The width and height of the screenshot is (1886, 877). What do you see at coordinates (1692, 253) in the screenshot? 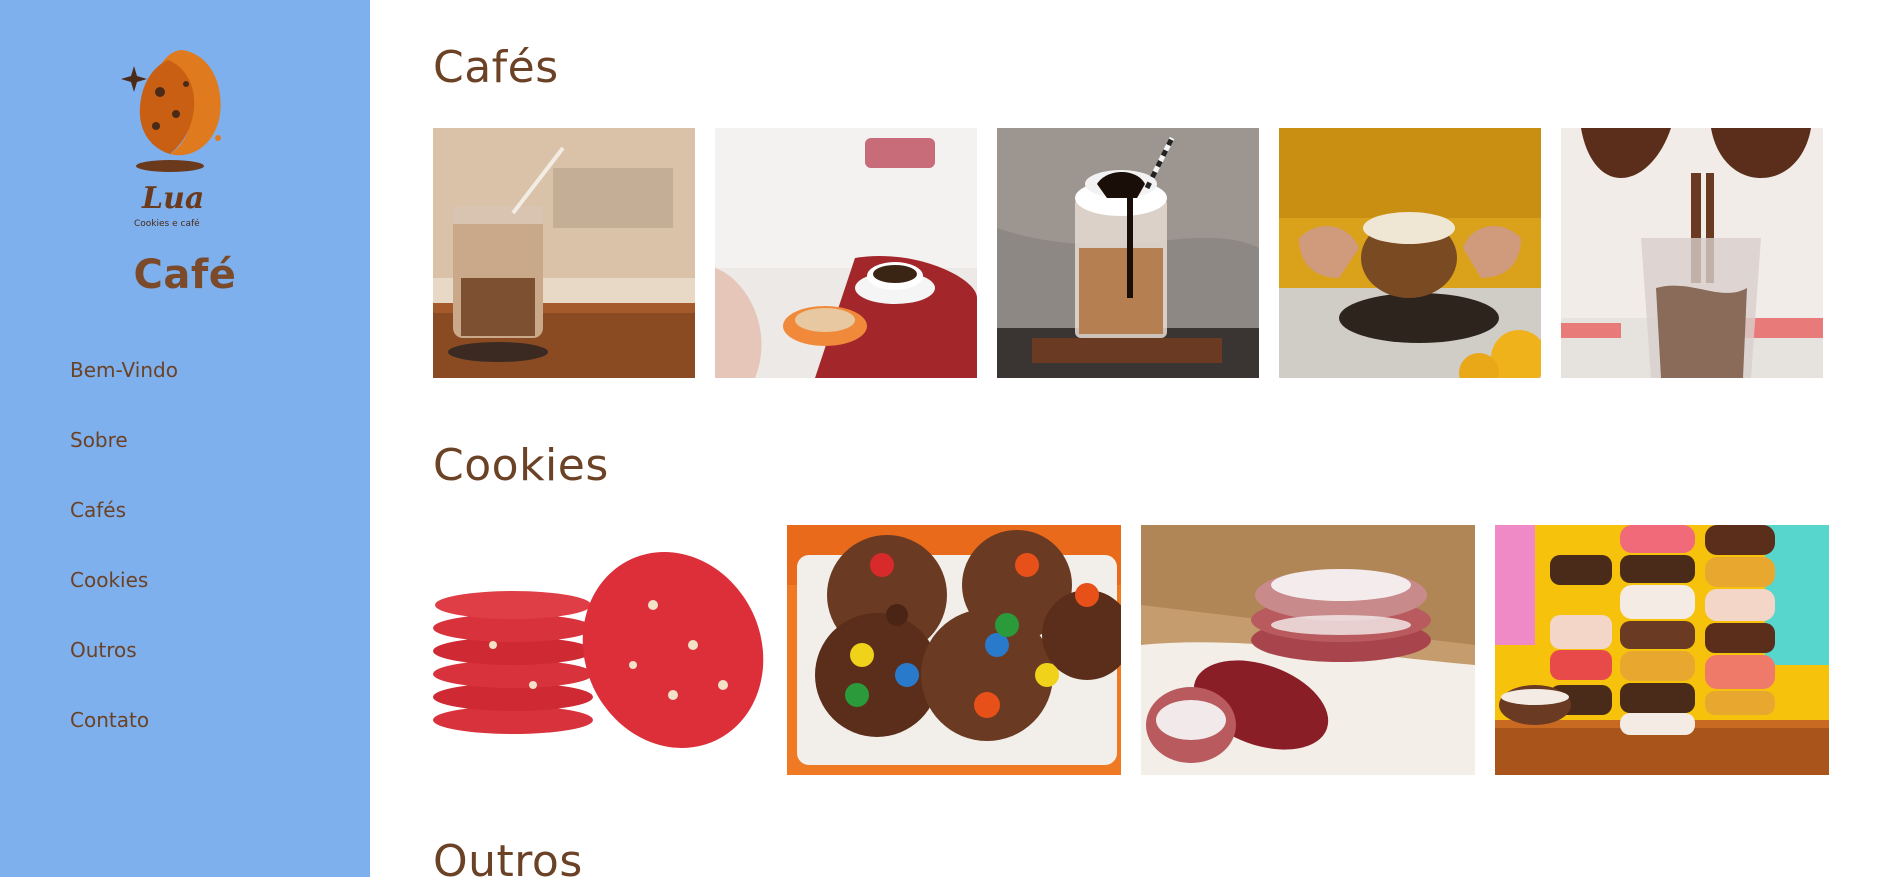
I see `coffee-pour-glass-photo` at bounding box center [1692, 253].